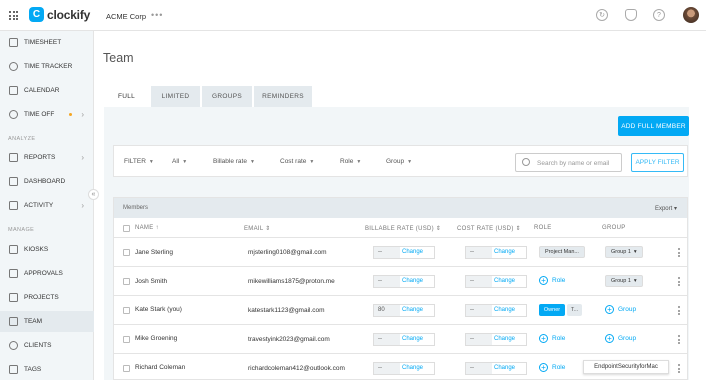 This screenshot has height=380, width=706. Describe the element at coordinates (13, 15) in the screenshot. I see `apps-grid-icon` at that location.